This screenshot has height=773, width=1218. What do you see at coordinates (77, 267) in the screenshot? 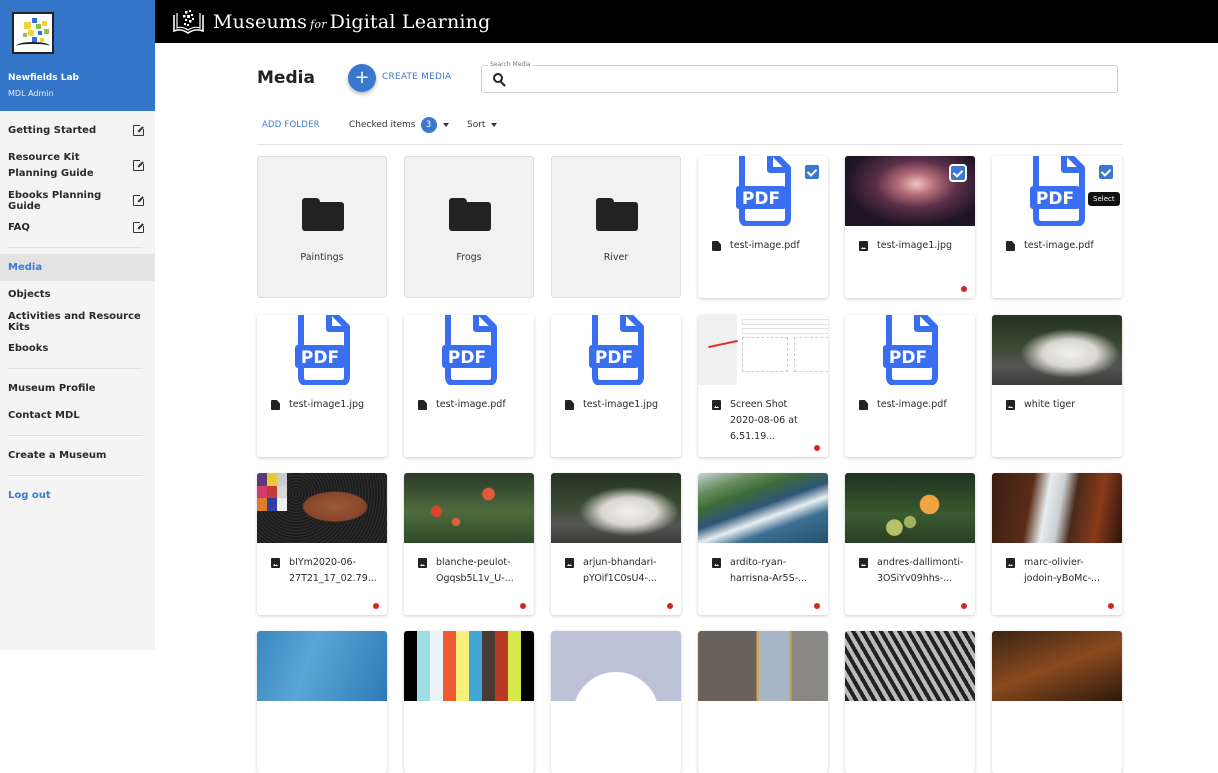
I see `sidebar-item-media: Media` at bounding box center [77, 267].